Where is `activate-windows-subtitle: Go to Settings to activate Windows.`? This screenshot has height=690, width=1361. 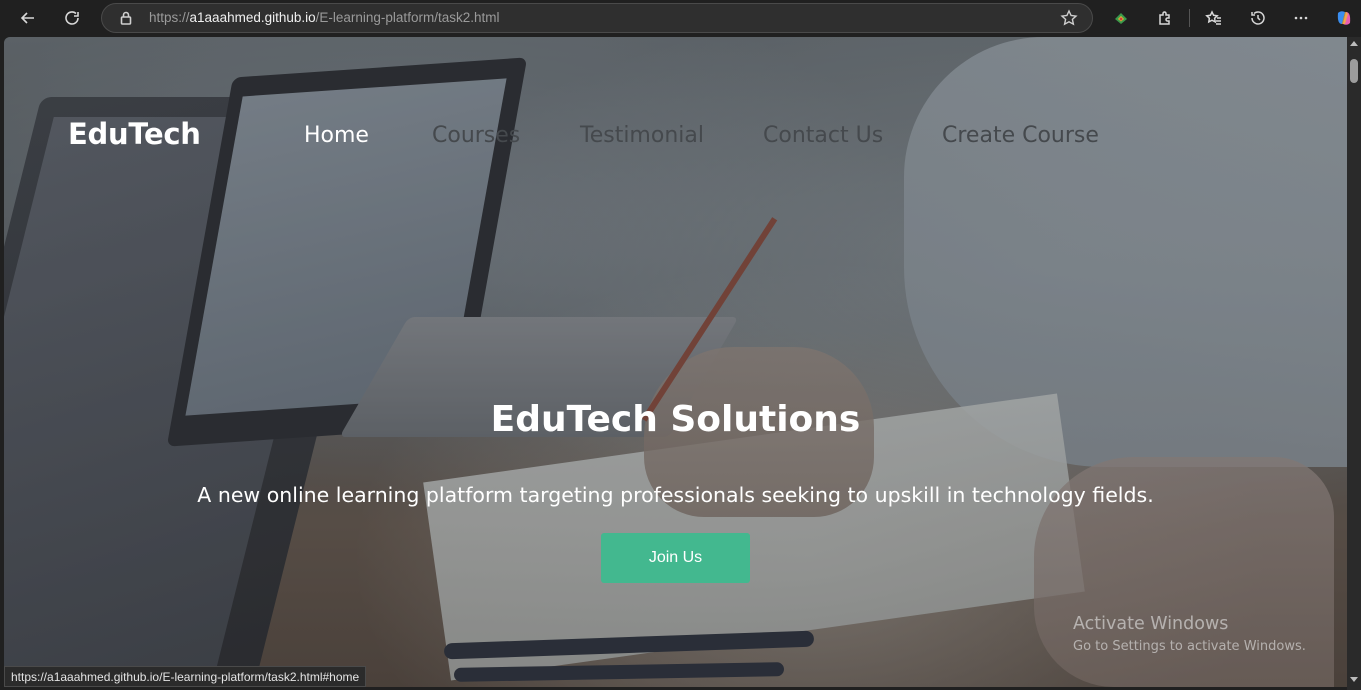
activate-windows-subtitle: Go to Settings to activate Windows. is located at coordinates (1189, 646).